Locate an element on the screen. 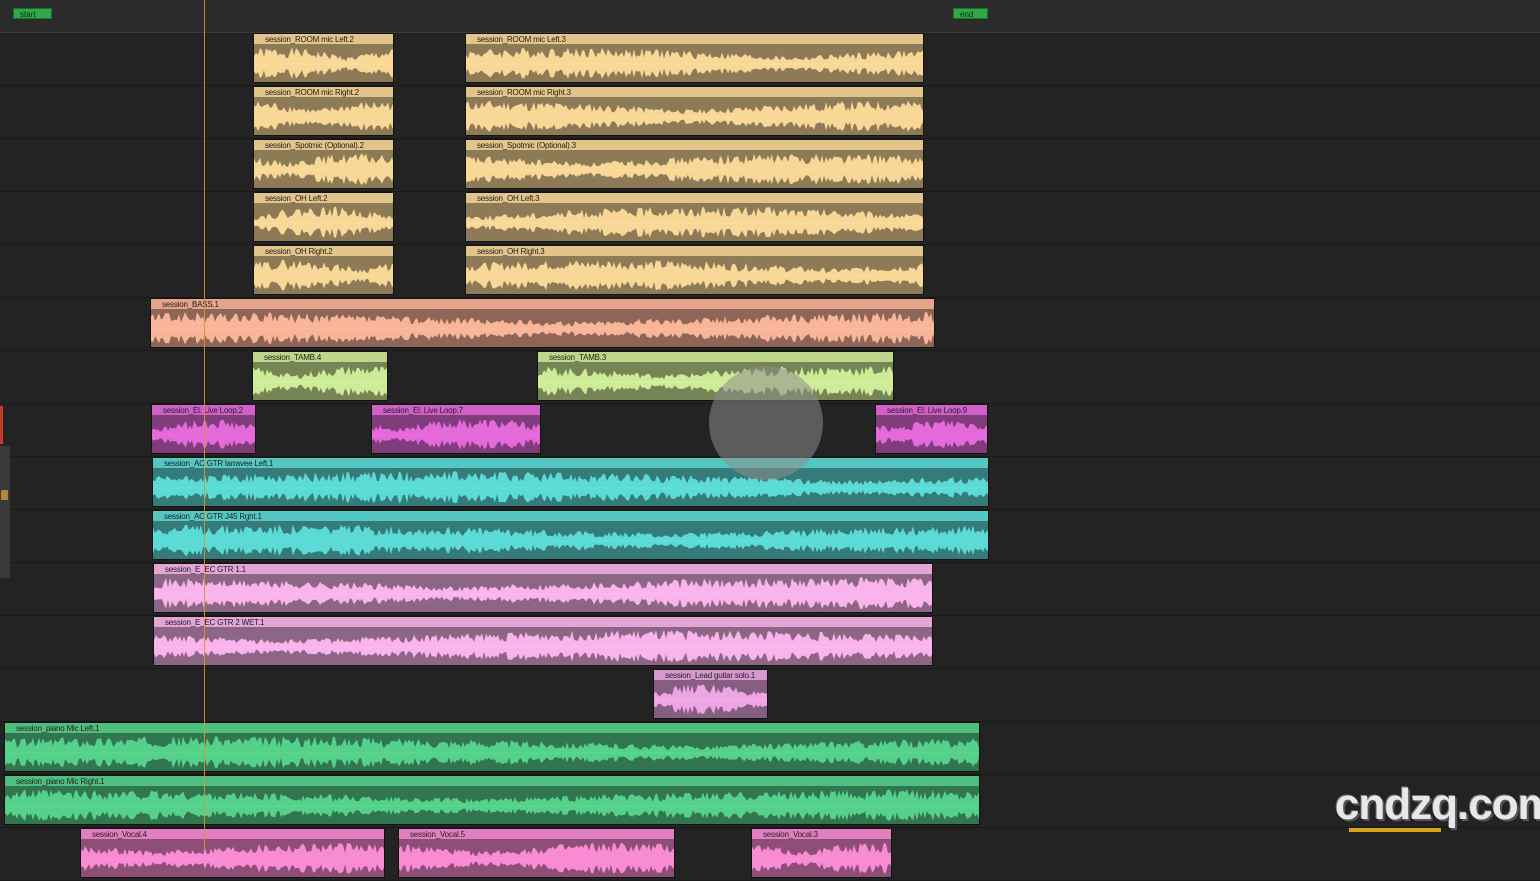 The image size is (1540, 881). watermark-logo: cndzq.com is located at coordinates (1437, 804).